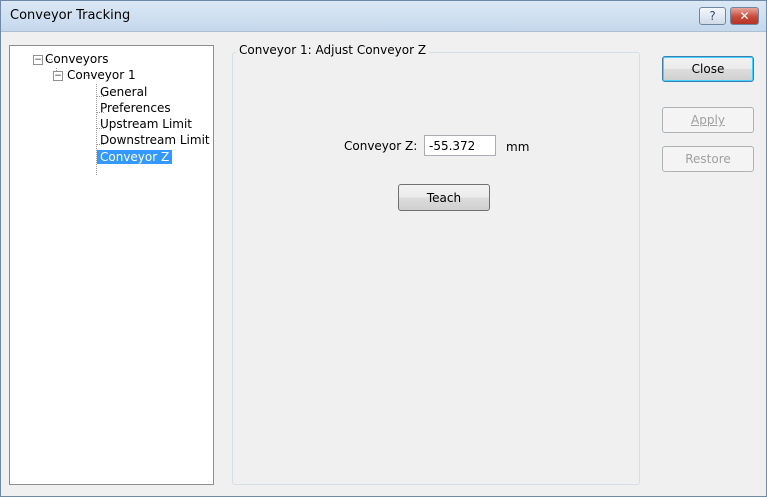  I want to click on unit-label: mm, so click(518, 147).